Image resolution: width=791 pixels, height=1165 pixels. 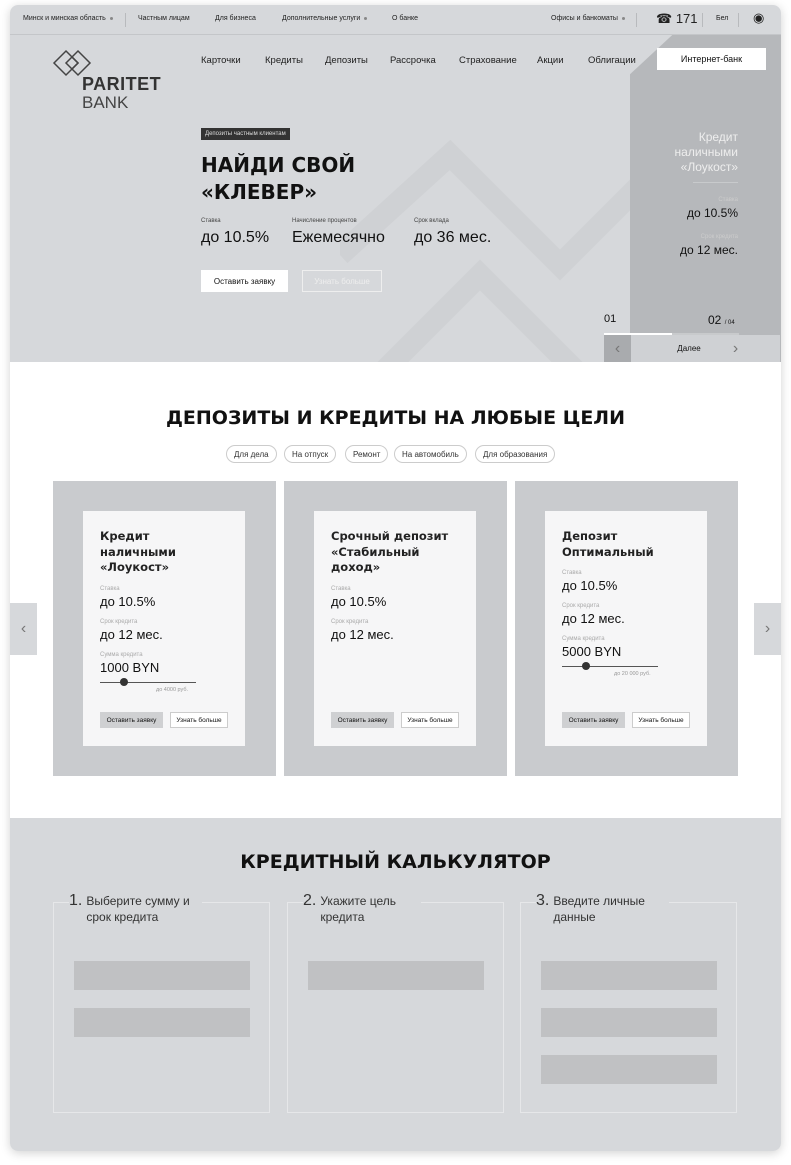 What do you see at coordinates (758, 18) in the screenshot?
I see `accessibility-eye-icon: ◉` at bounding box center [758, 18].